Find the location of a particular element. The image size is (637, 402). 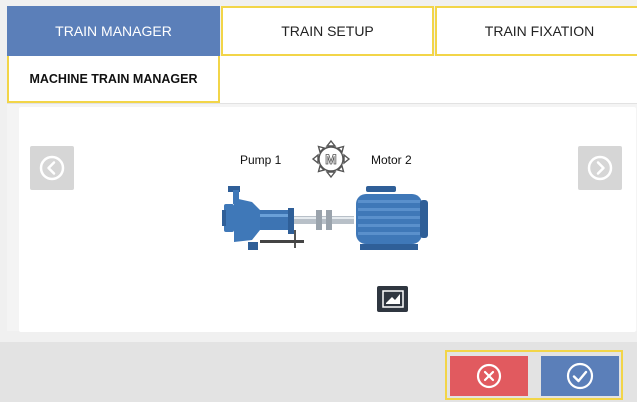

tab-train-fixation: TRAIN FIXATION is located at coordinates (536, 31).